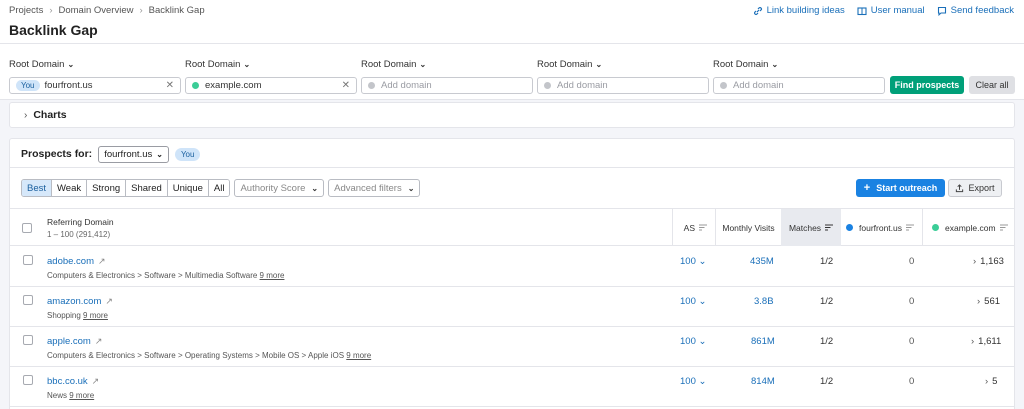 This screenshot has height=409, width=1024. What do you see at coordinates (188, 188) in the screenshot?
I see `segment-unique: Unique` at bounding box center [188, 188].